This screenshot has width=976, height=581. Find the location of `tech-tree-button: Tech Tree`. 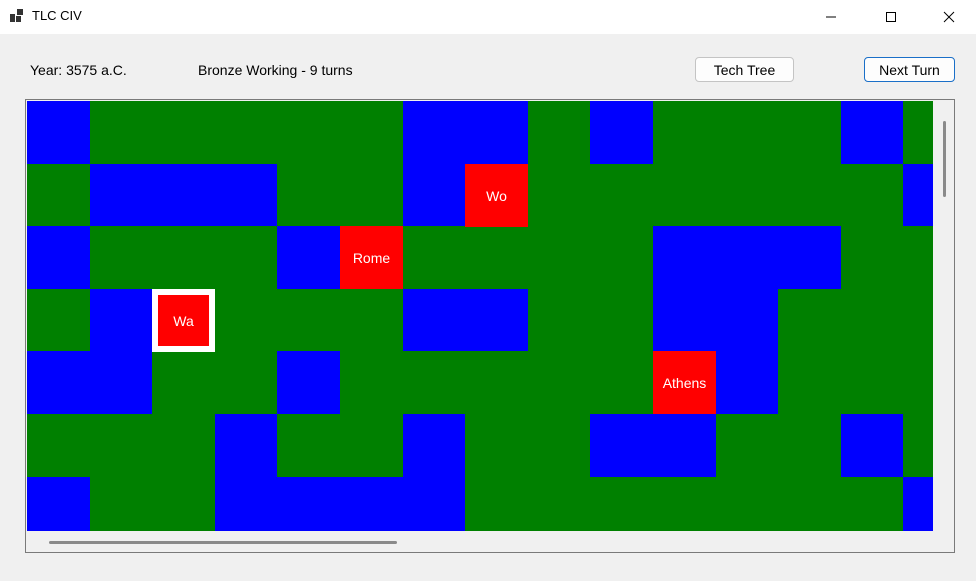

tech-tree-button: Tech Tree is located at coordinates (744, 69).